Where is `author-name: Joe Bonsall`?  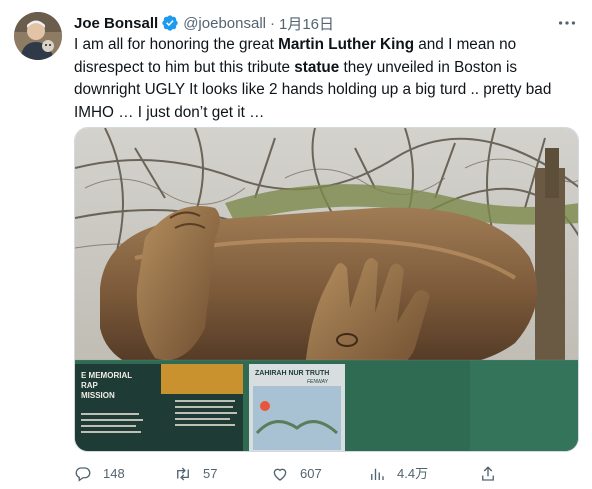
author-name: Joe Bonsall is located at coordinates (116, 23).